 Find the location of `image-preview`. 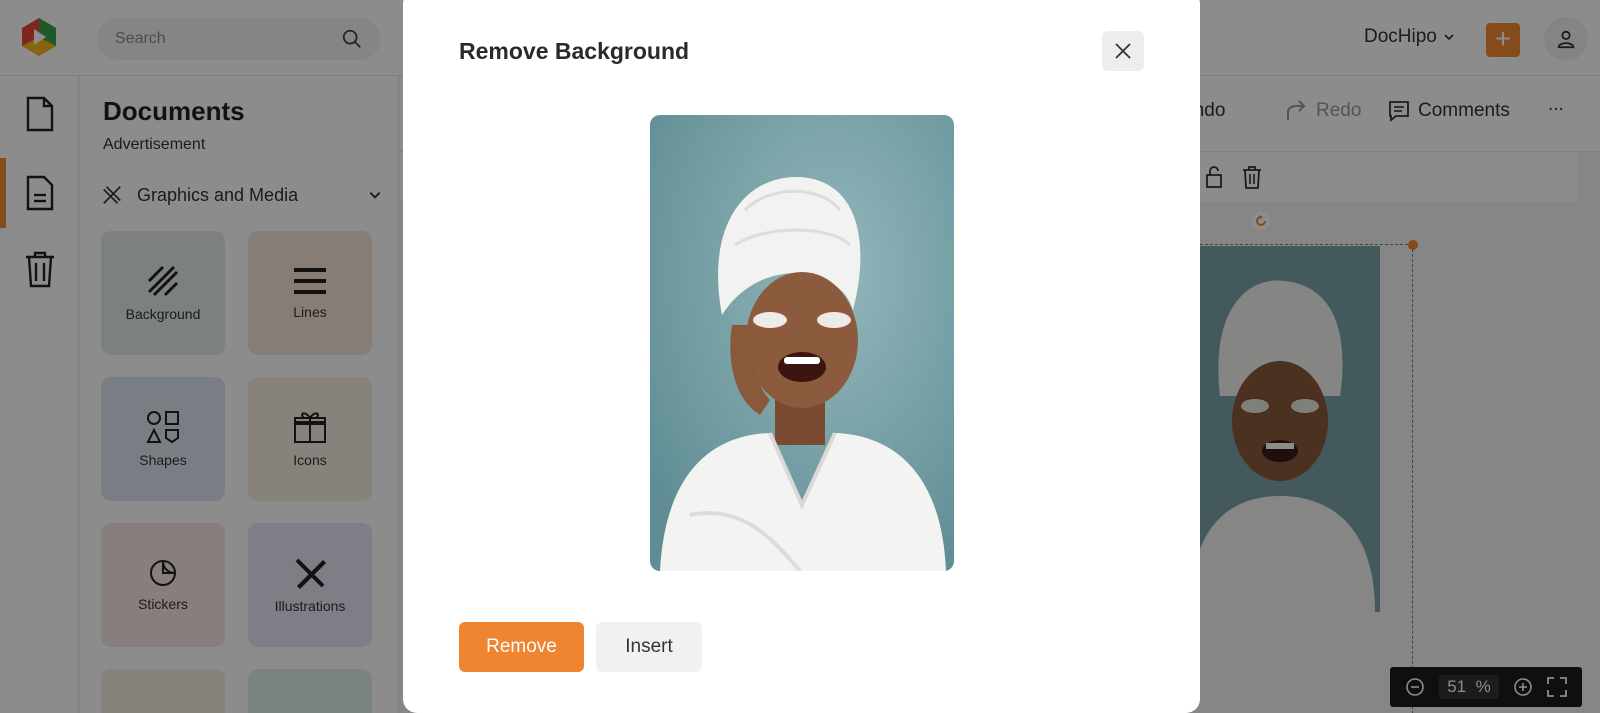

image-preview is located at coordinates (802, 343).